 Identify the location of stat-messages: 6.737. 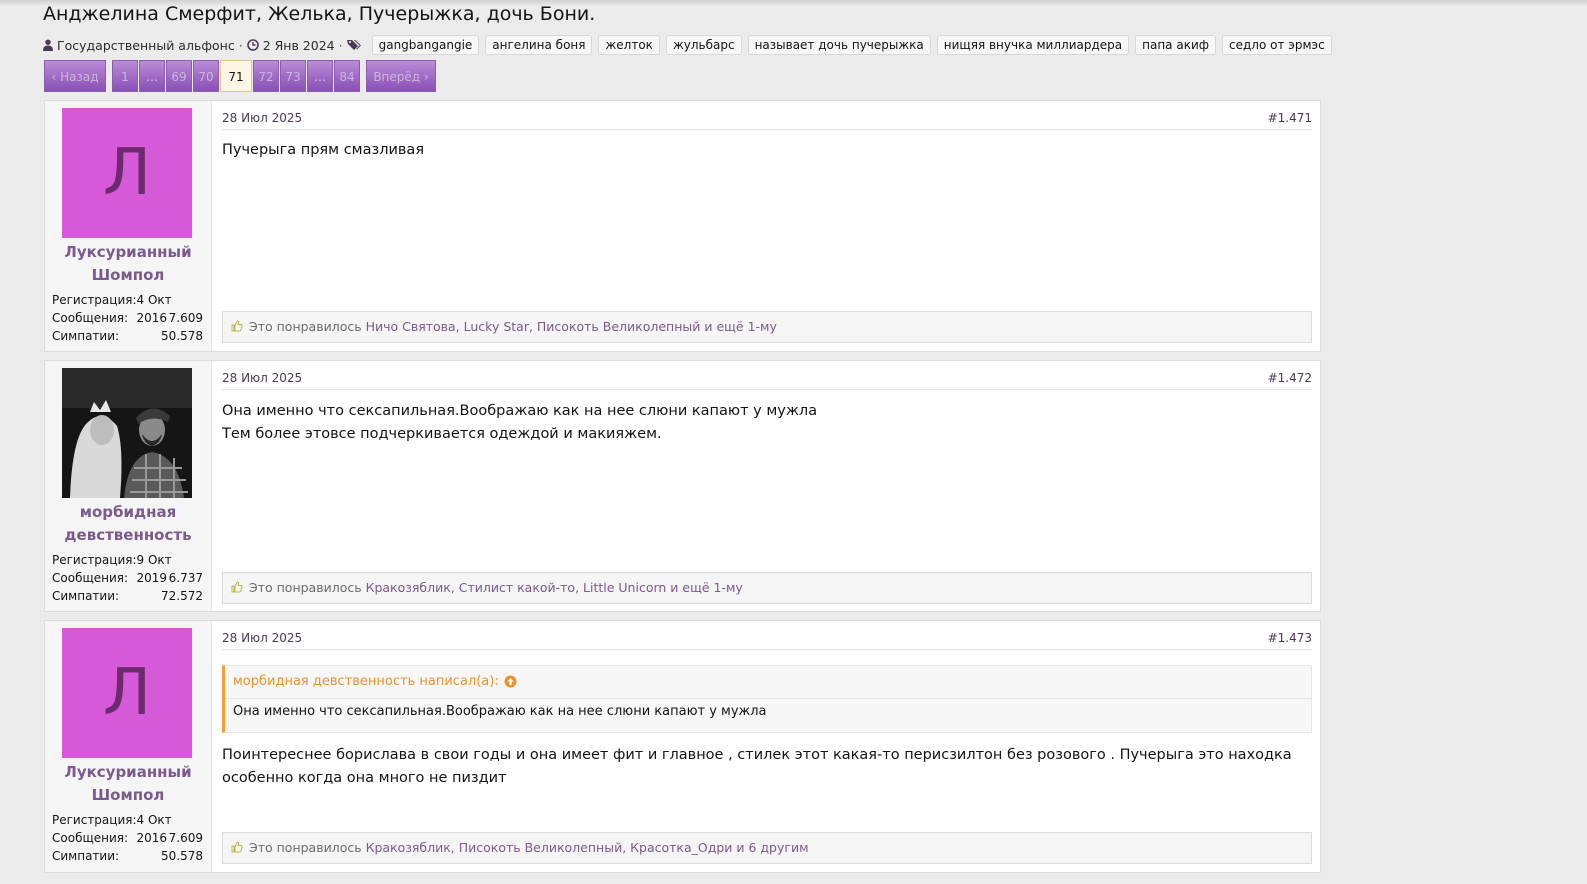
(186, 578).